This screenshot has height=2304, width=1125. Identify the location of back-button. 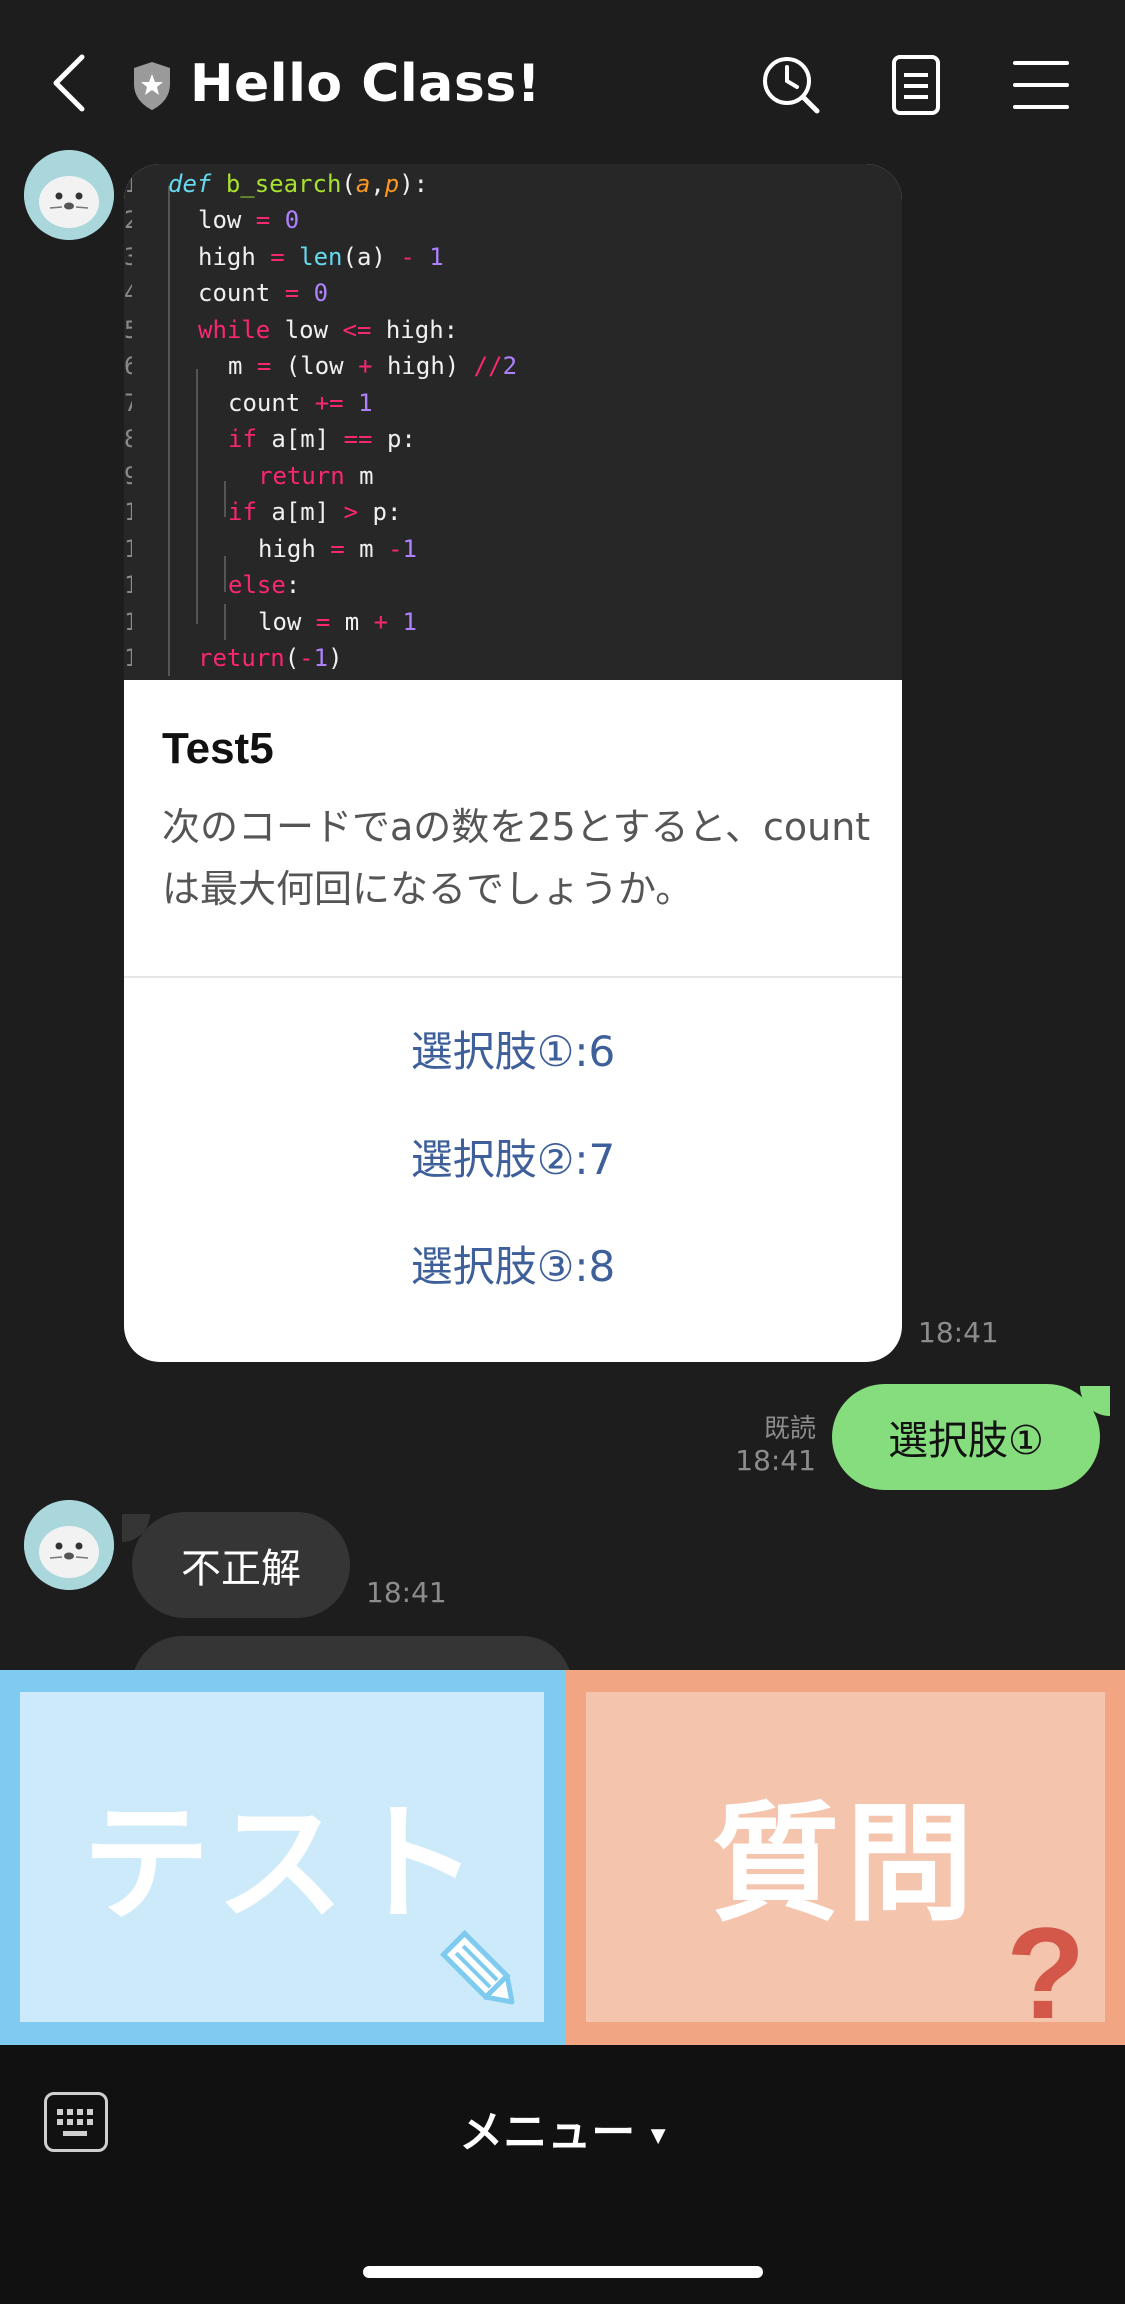
(68, 83).